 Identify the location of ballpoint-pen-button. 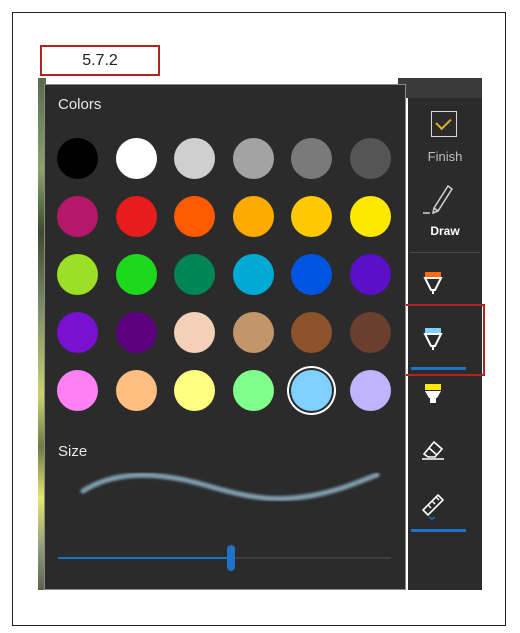
(444, 286).